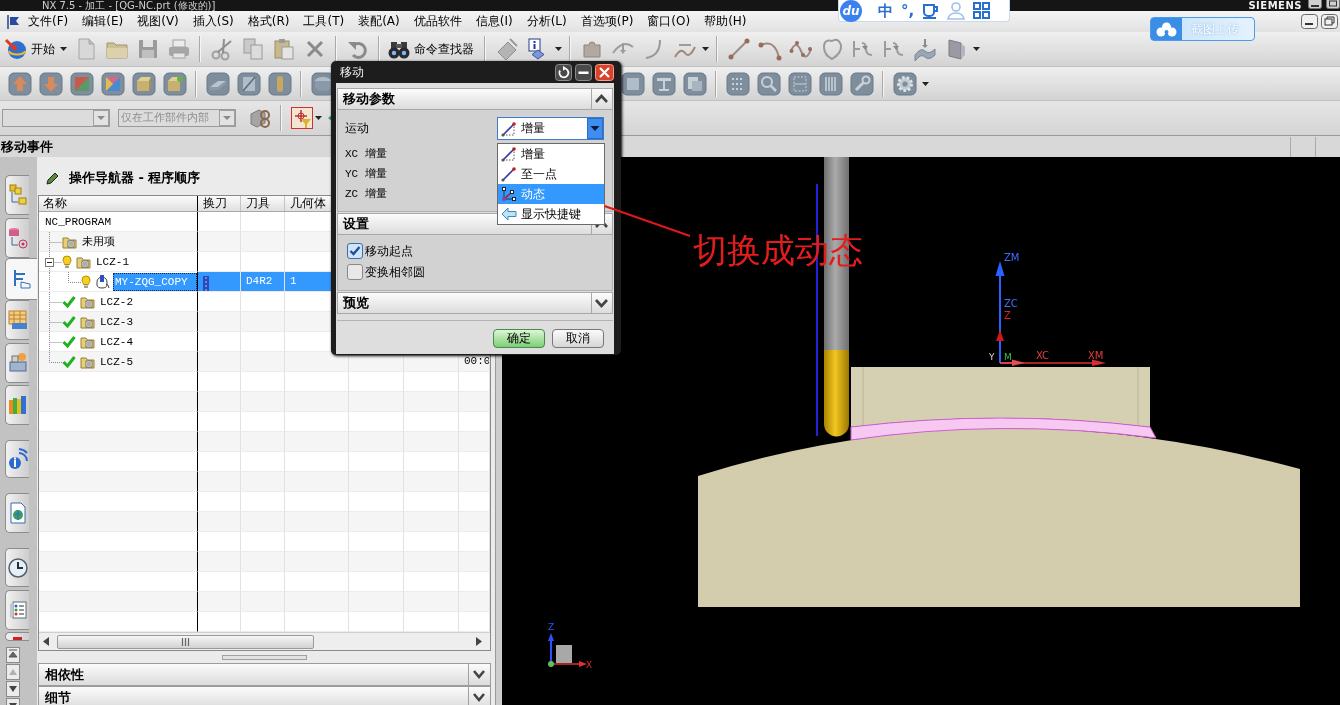  I want to click on printer-icon, so click(178, 49).